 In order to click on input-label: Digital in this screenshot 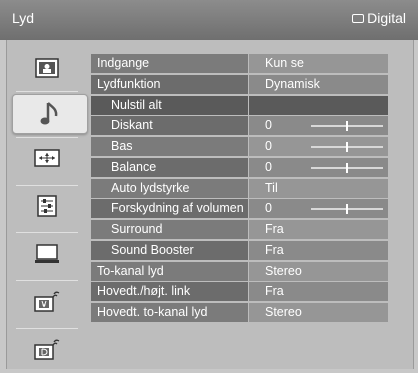, I will do `click(386, 18)`.